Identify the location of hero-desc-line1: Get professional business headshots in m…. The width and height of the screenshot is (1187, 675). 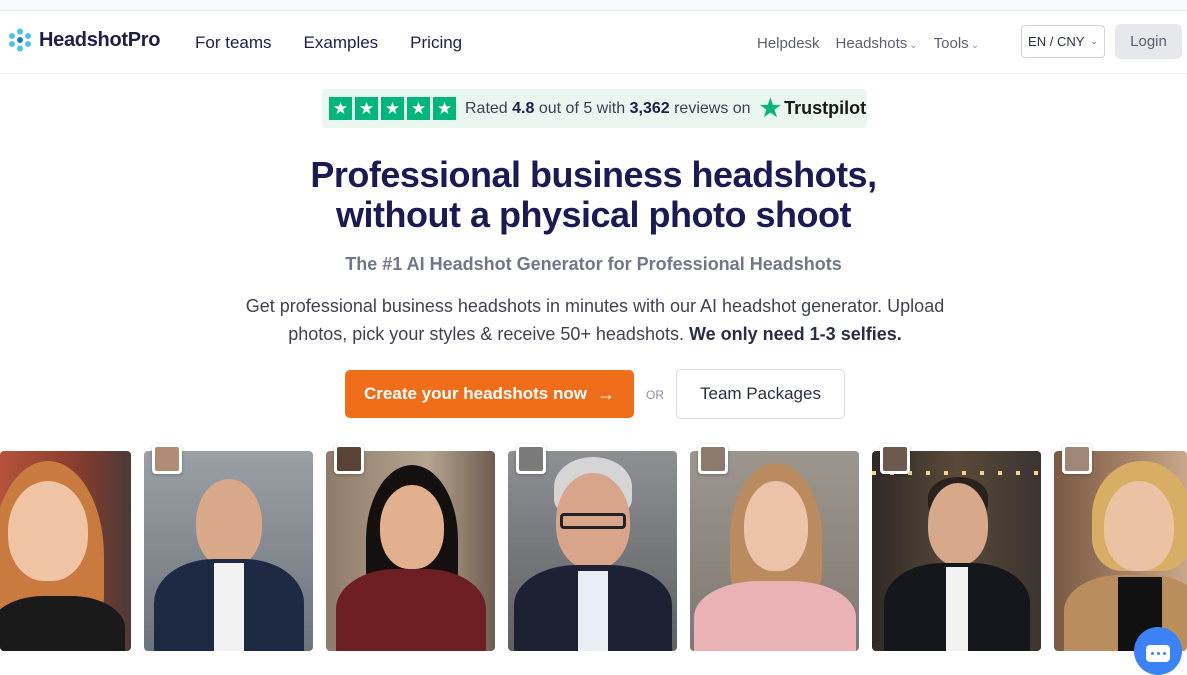
(595, 306).